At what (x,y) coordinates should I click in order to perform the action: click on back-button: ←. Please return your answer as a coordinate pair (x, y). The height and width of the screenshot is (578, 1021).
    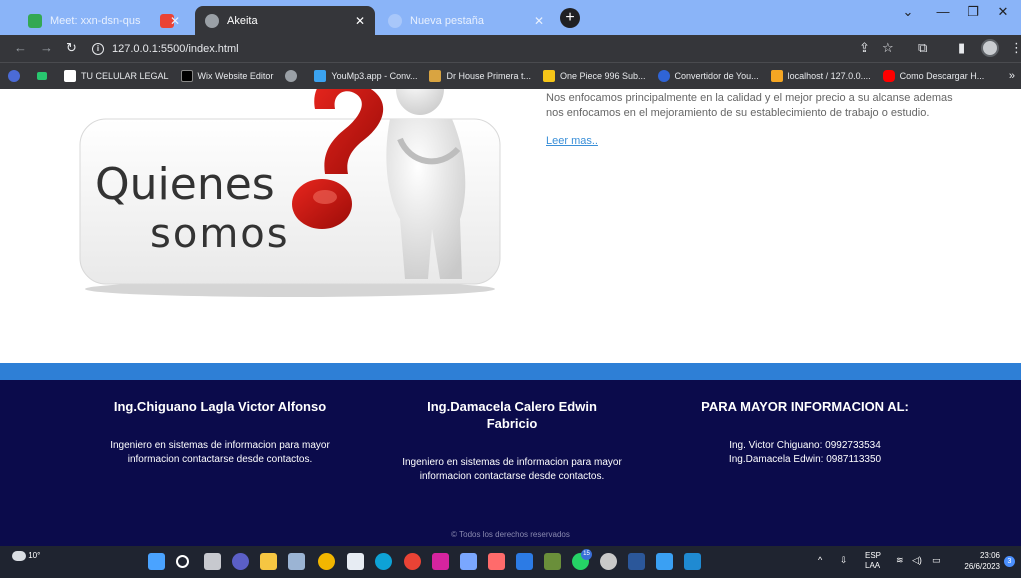
    Looking at the image, I should click on (20, 47).